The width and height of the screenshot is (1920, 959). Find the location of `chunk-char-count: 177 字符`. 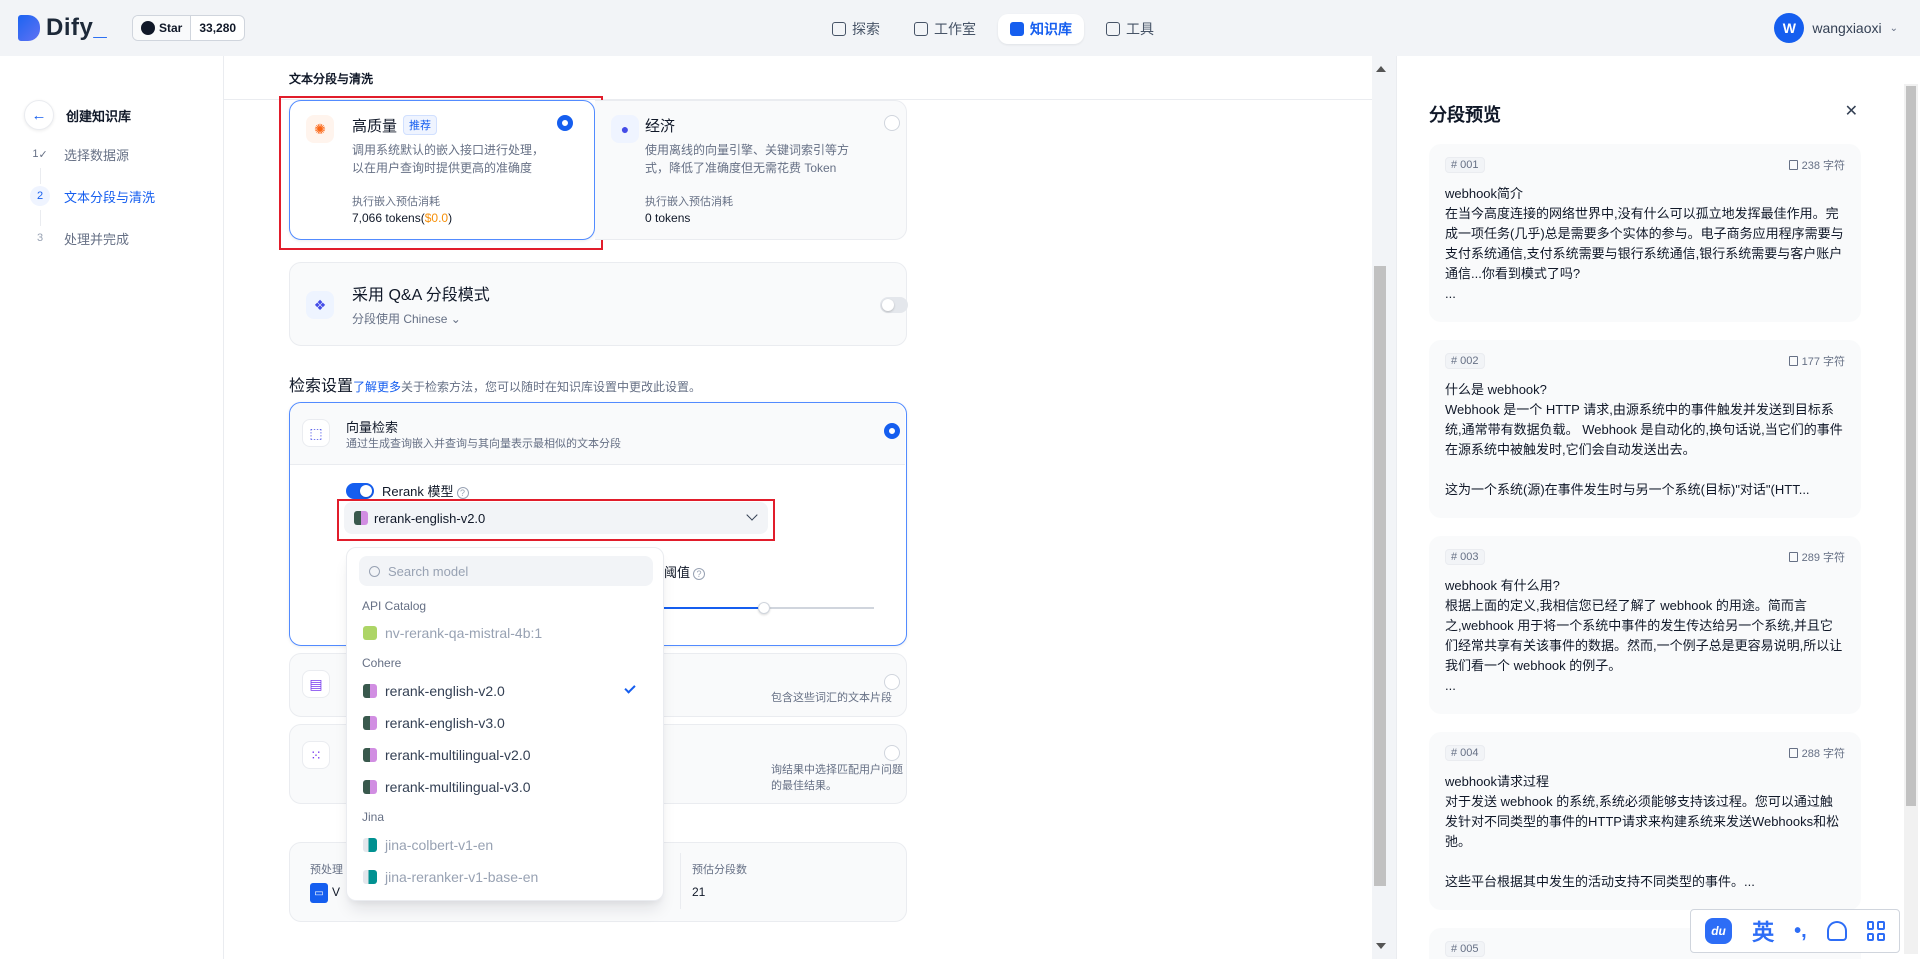

chunk-char-count: 177 字符 is located at coordinates (1816, 361).